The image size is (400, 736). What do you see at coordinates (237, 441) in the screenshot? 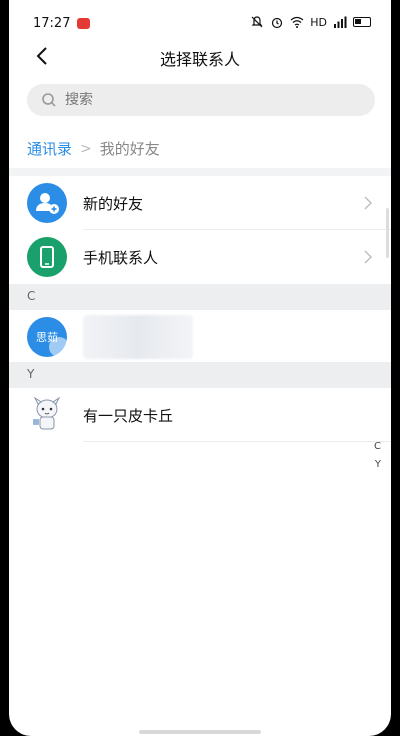
I see `row-divider` at bounding box center [237, 441].